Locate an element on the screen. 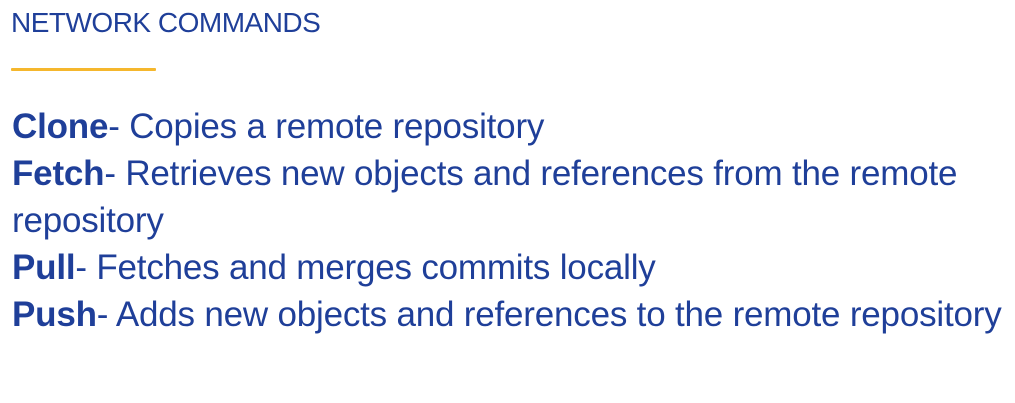 The width and height of the screenshot is (1015, 403). command-item-pull: Pull- Fetches and merges commits locally is located at coordinates (509, 267).